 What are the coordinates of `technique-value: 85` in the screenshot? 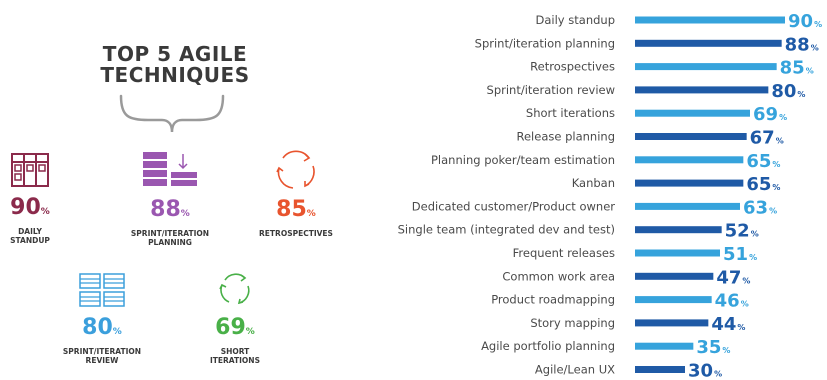 It's located at (291, 209).